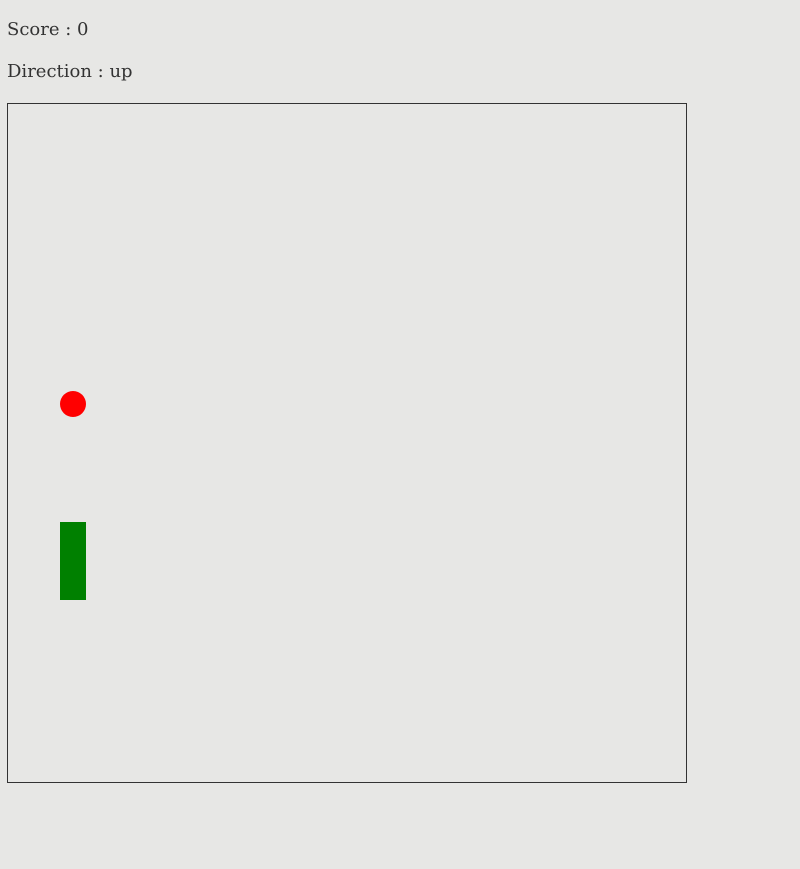  I want to click on food-apple, so click(73, 404).